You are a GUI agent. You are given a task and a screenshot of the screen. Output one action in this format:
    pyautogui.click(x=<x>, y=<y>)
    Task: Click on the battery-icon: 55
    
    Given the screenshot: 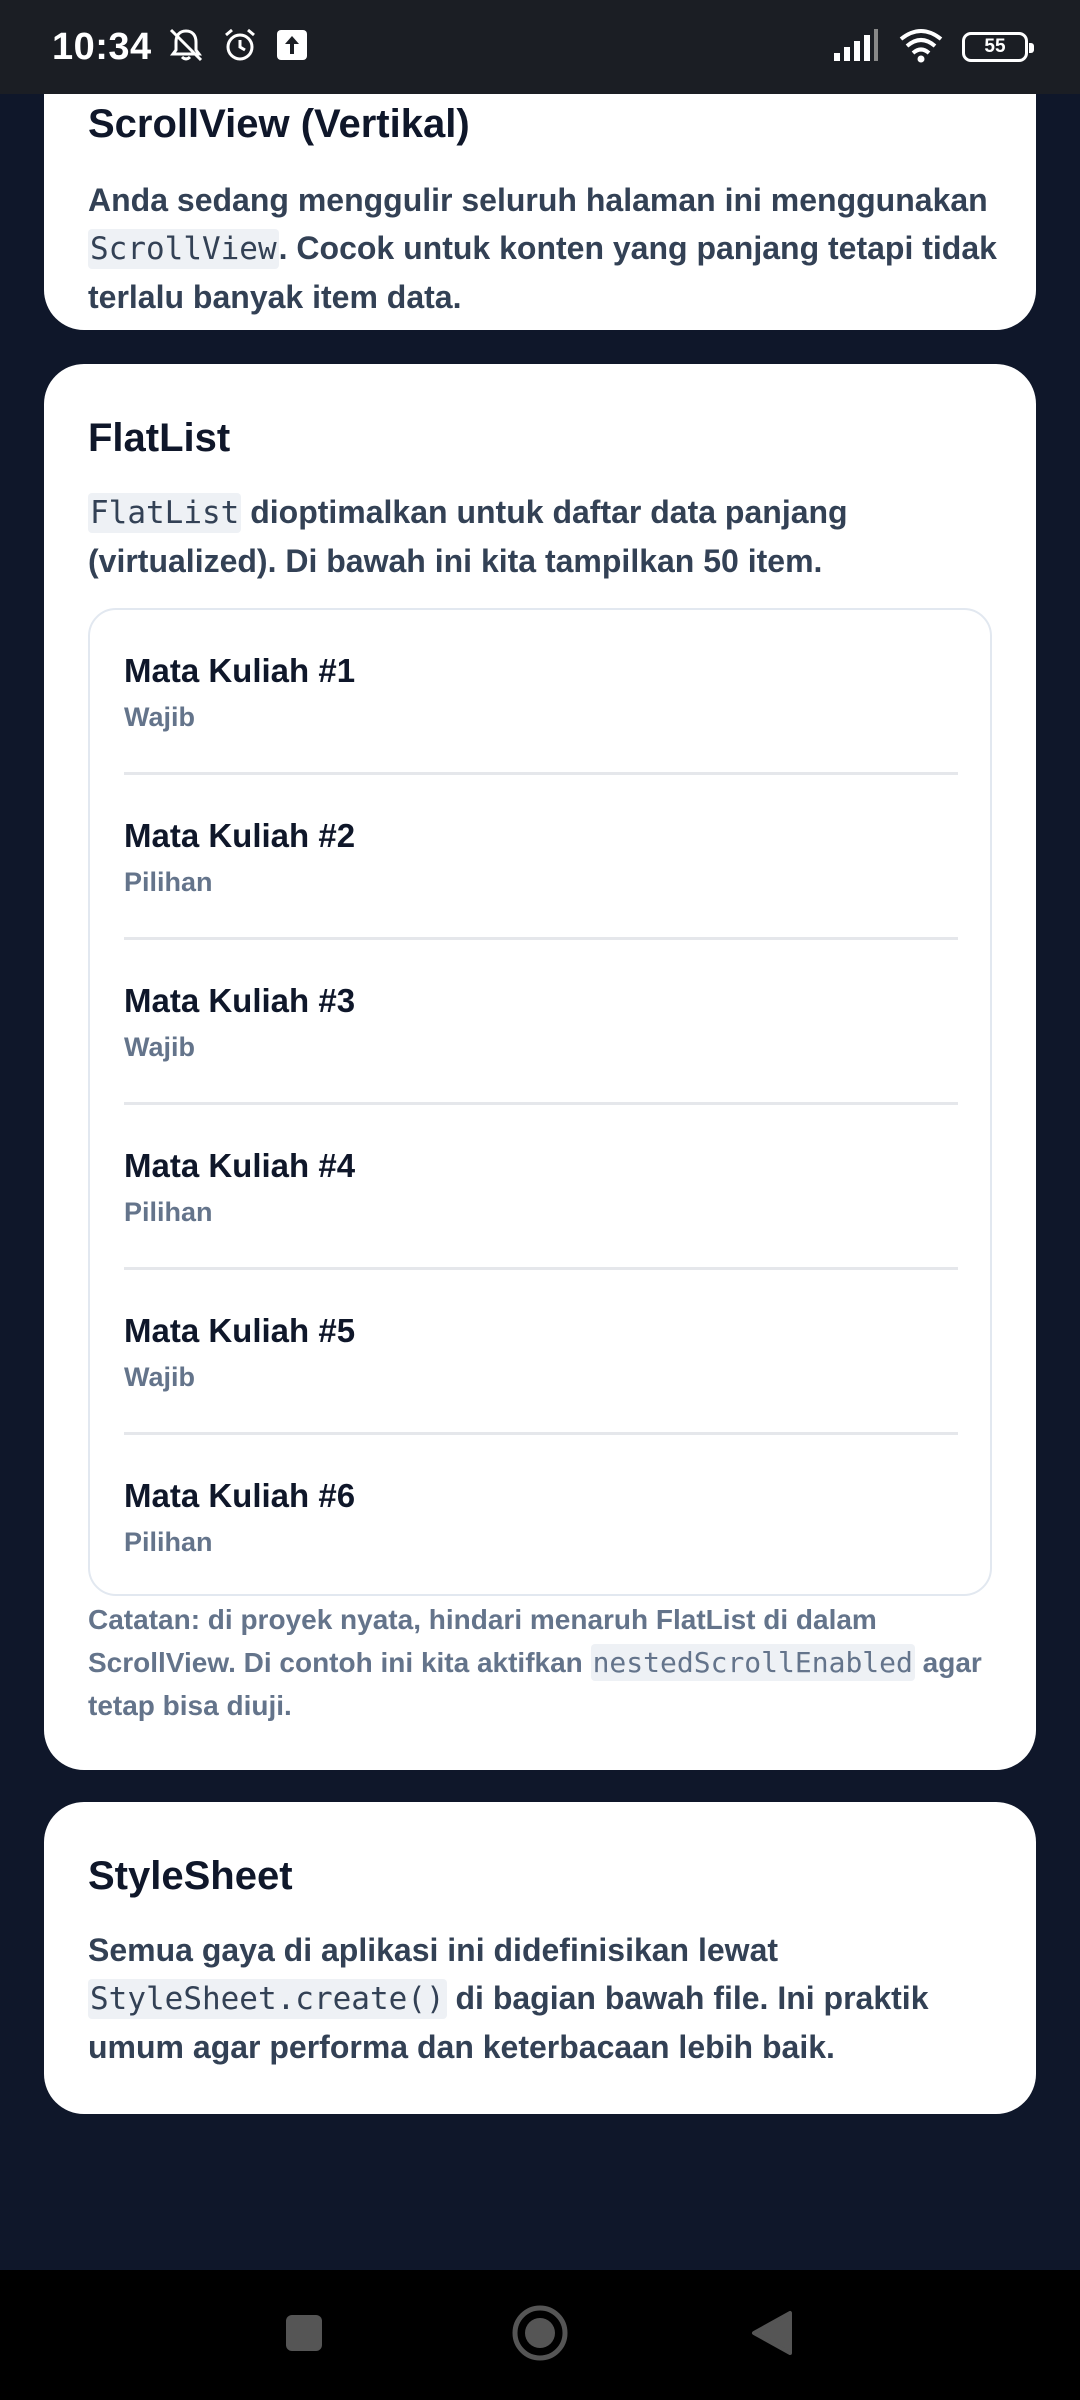 What is the action you would take?
    pyautogui.click(x=998, y=47)
    